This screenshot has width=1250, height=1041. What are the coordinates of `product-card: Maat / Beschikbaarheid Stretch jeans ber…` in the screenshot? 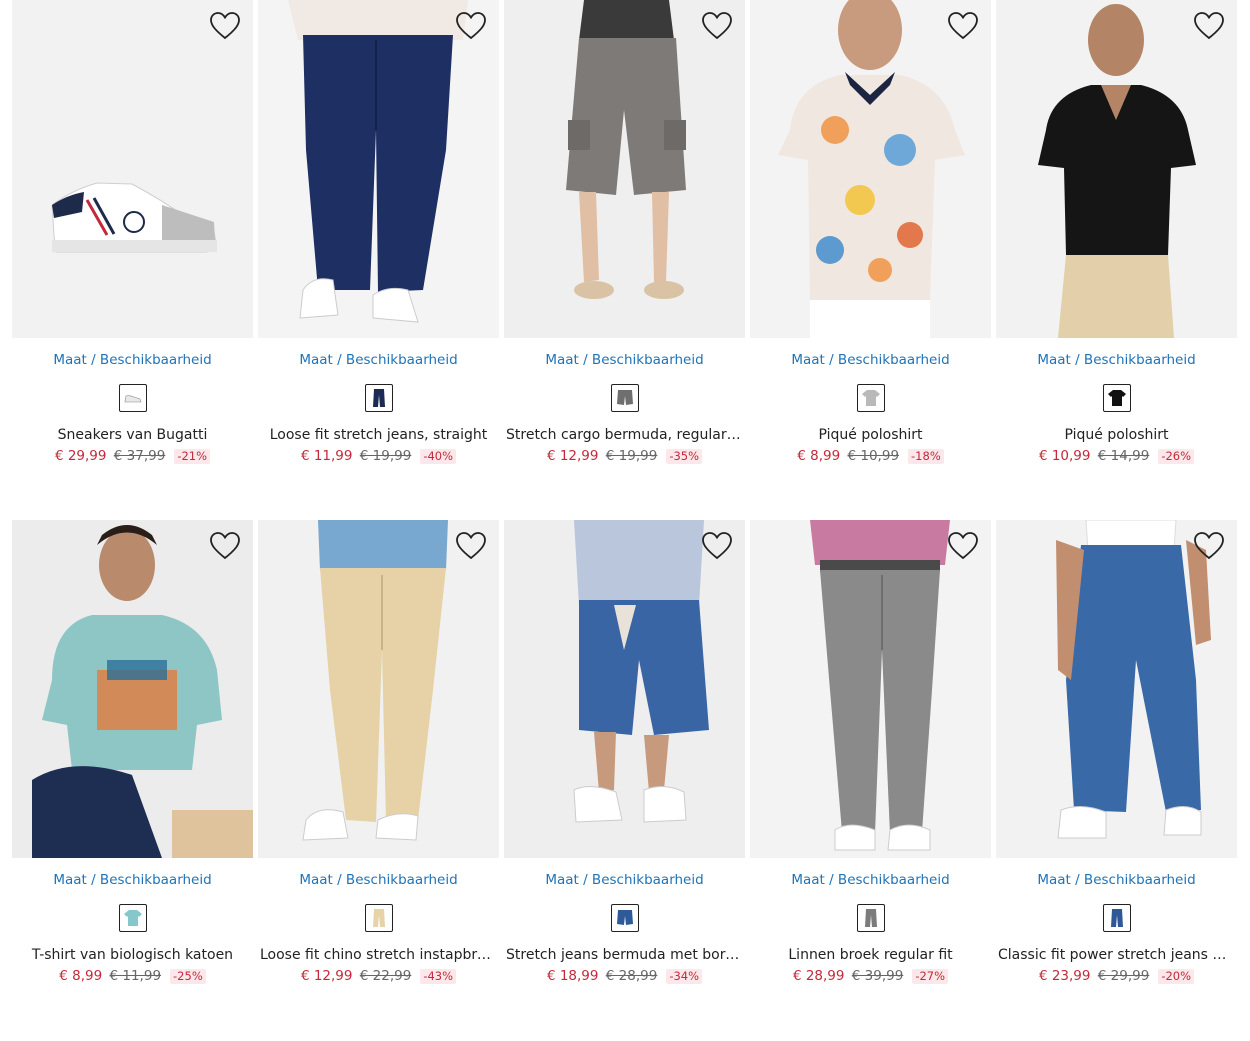 It's located at (624, 780).